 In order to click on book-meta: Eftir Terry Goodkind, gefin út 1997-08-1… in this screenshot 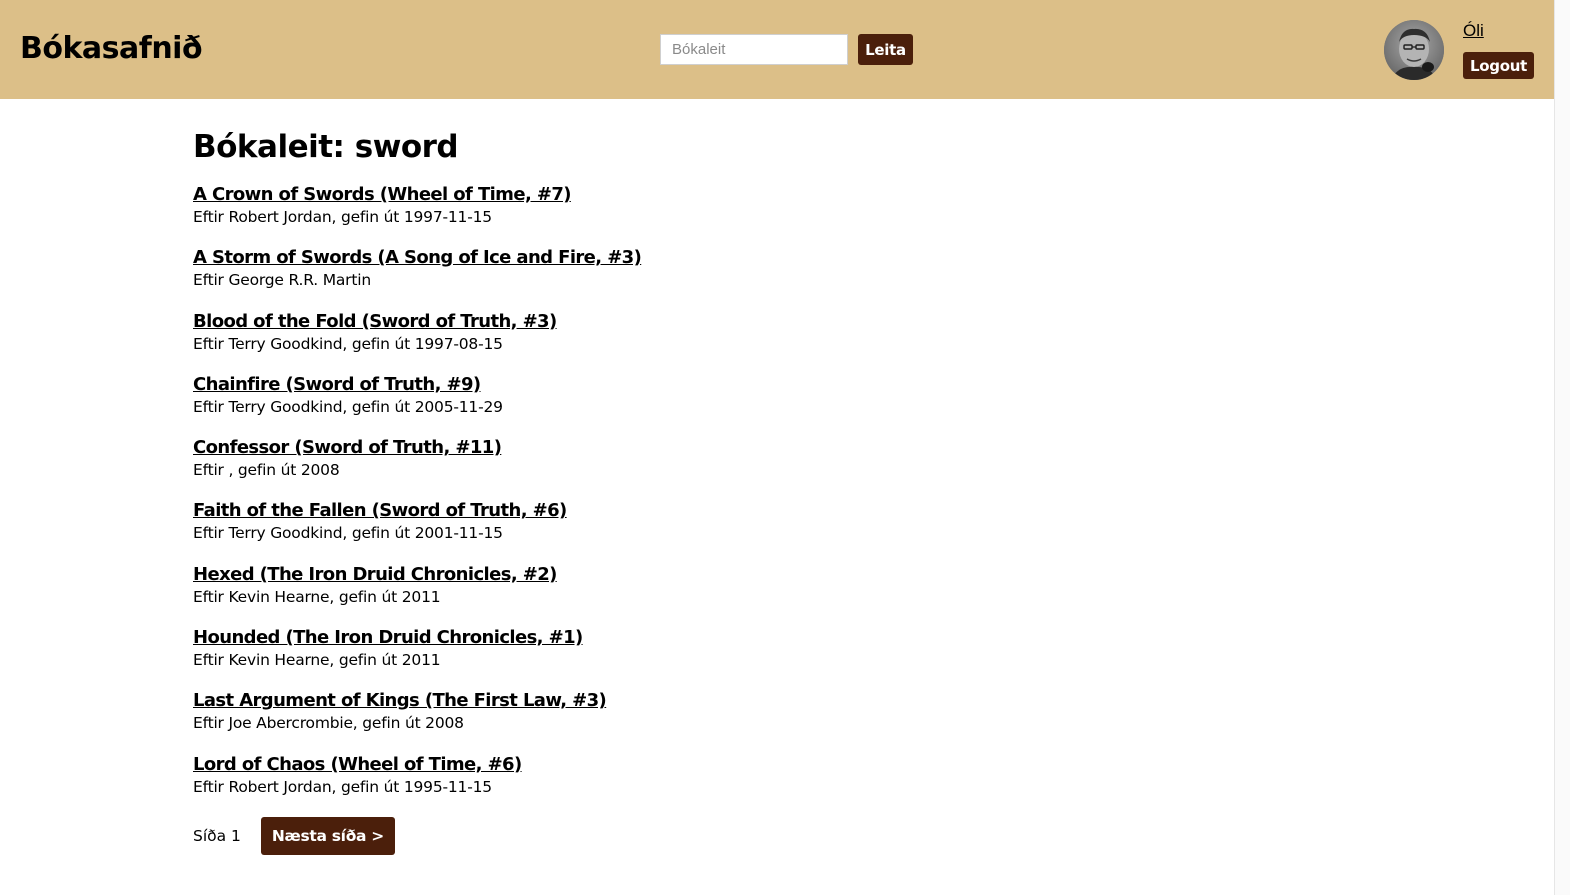, I will do `click(348, 343)`.